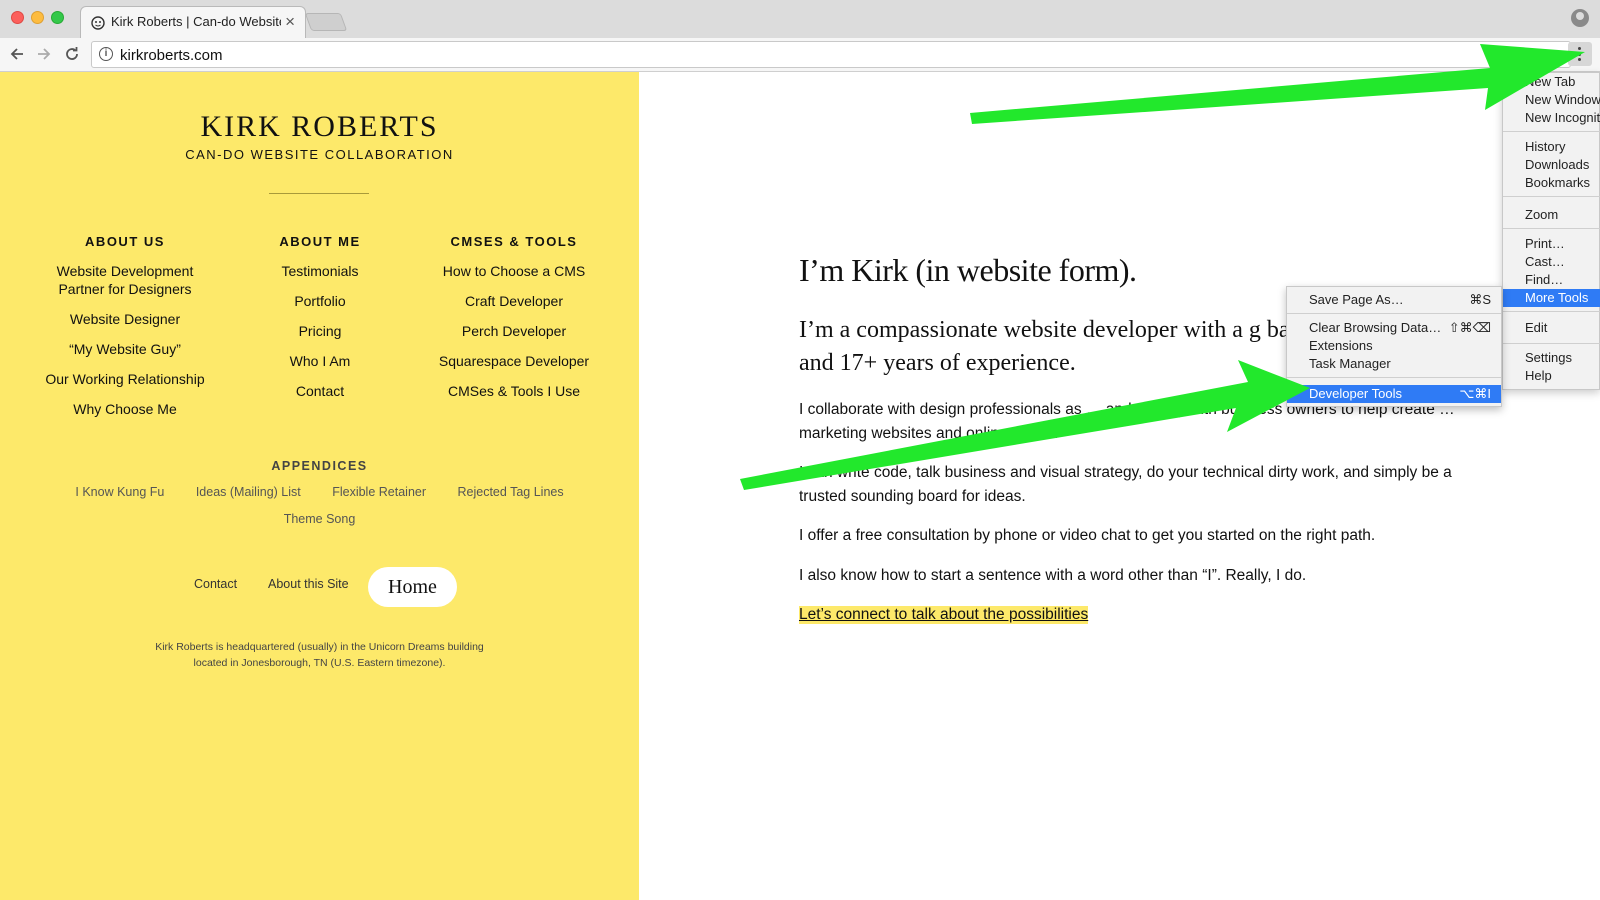  What do you see at coordinates (119, 492) in the screenshot?
I see `appendix-link: I Know Kung Fu` at bounding box center [119, 492].